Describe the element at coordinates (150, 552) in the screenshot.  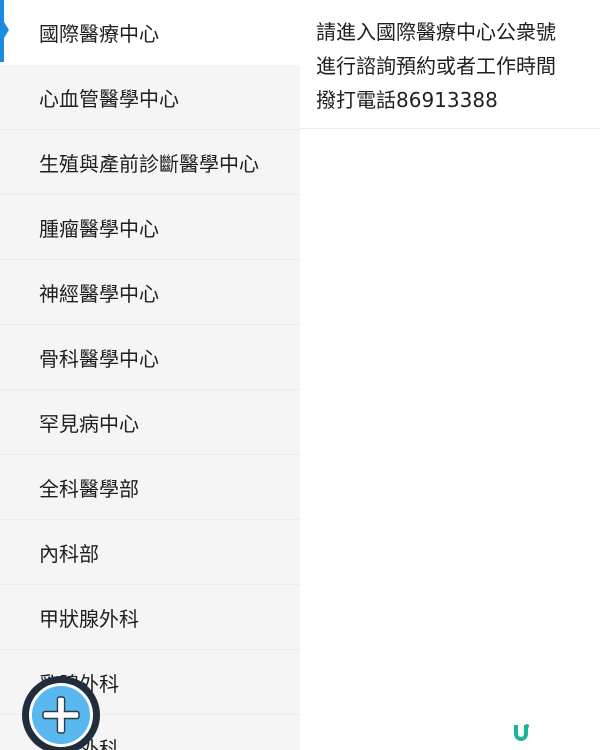
I see `sidebar-item-internal-medicine: 內科部` at that location.